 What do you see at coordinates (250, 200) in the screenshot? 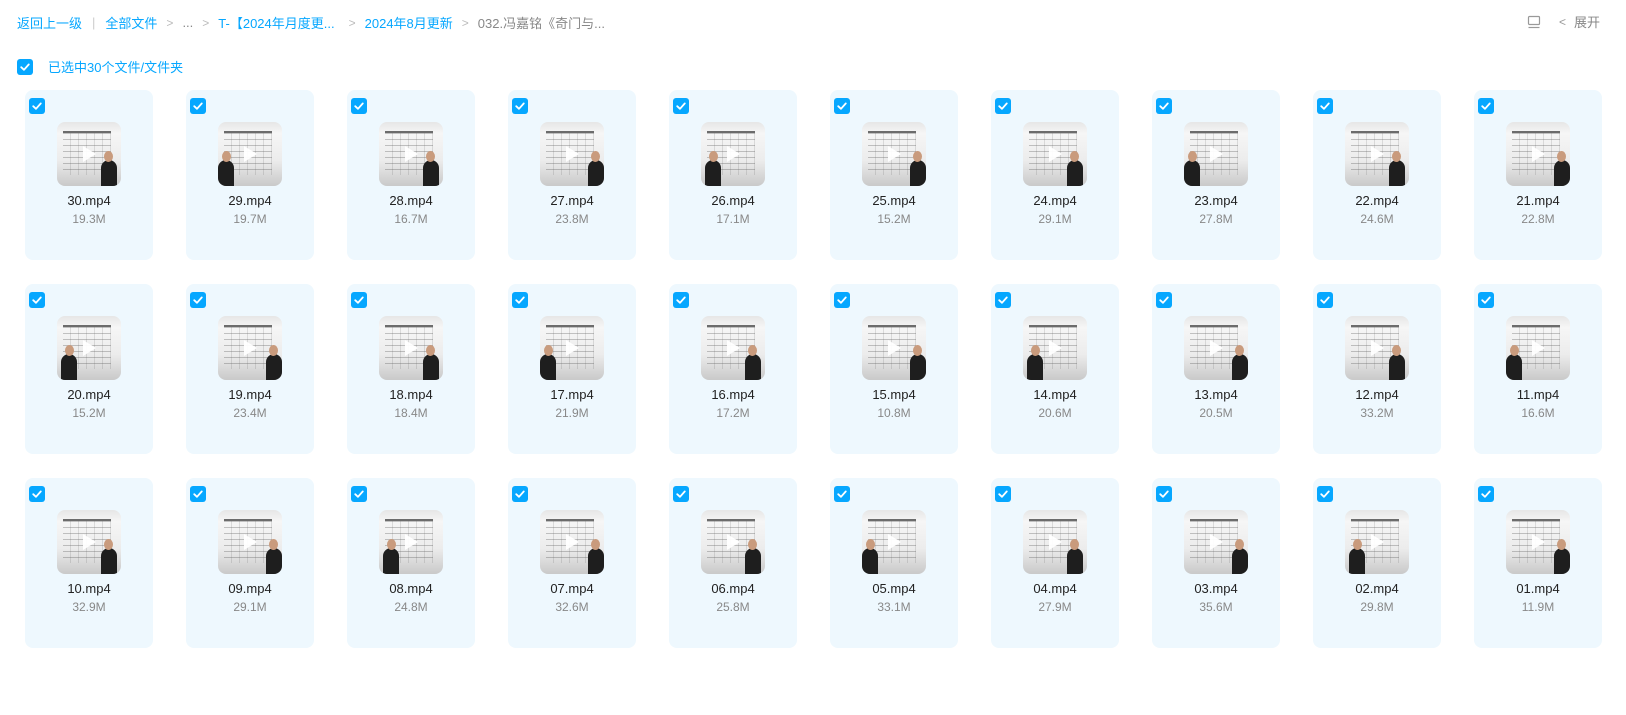
I see `file-name: 29.mp4` at bounding box center [250, 200].